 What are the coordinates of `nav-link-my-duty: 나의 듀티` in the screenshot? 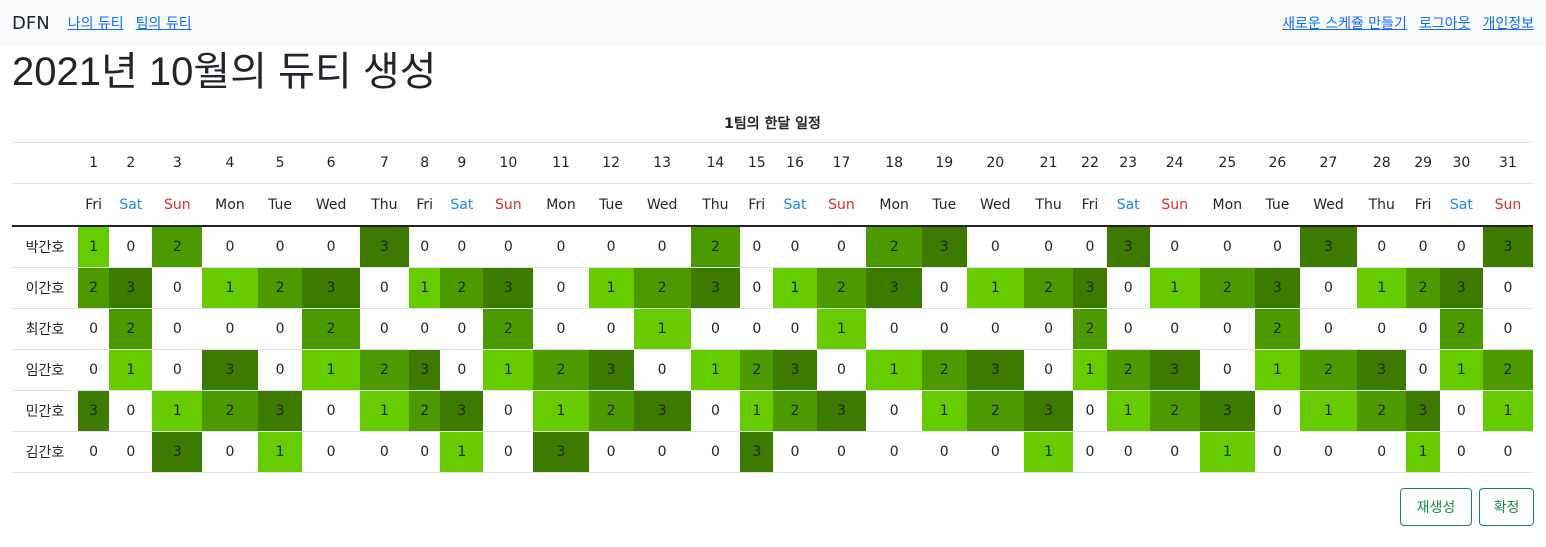 It's located at (96, 23).